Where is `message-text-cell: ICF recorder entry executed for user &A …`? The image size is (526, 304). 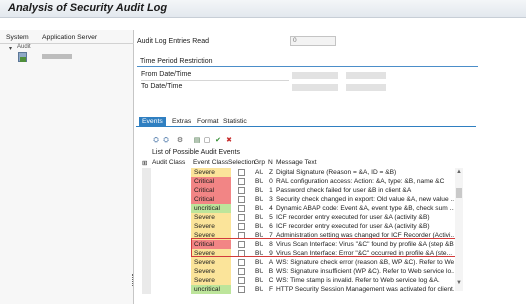 message-text-cell: ICF recorder entry executed for user &A … is located at coordinates (353, 226).